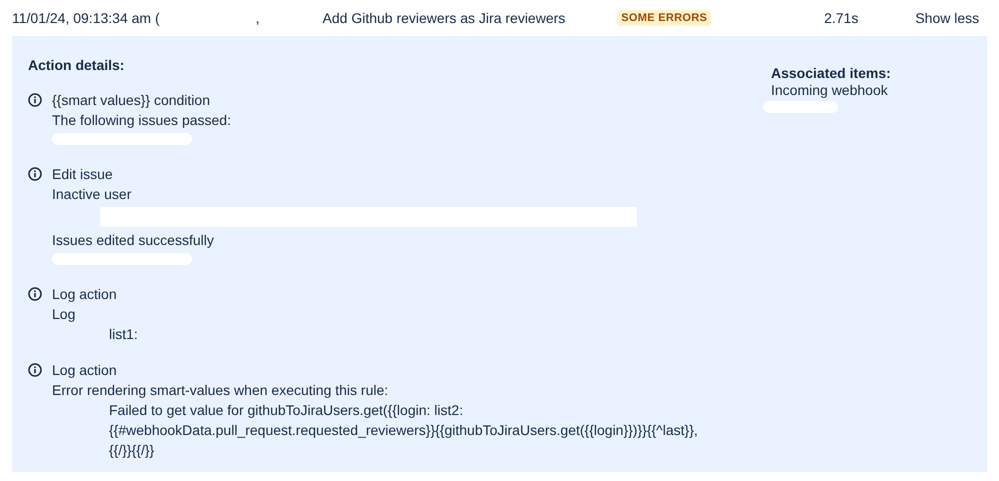  Describe the element at coordinates (664, 18) in the screenshot. I see `status-badge: SOME ERRORS` at that location.